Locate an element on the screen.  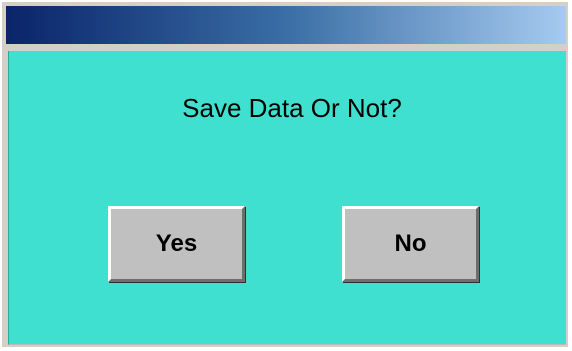
yes-button-label: Yes is located at coordinates (176, 243).